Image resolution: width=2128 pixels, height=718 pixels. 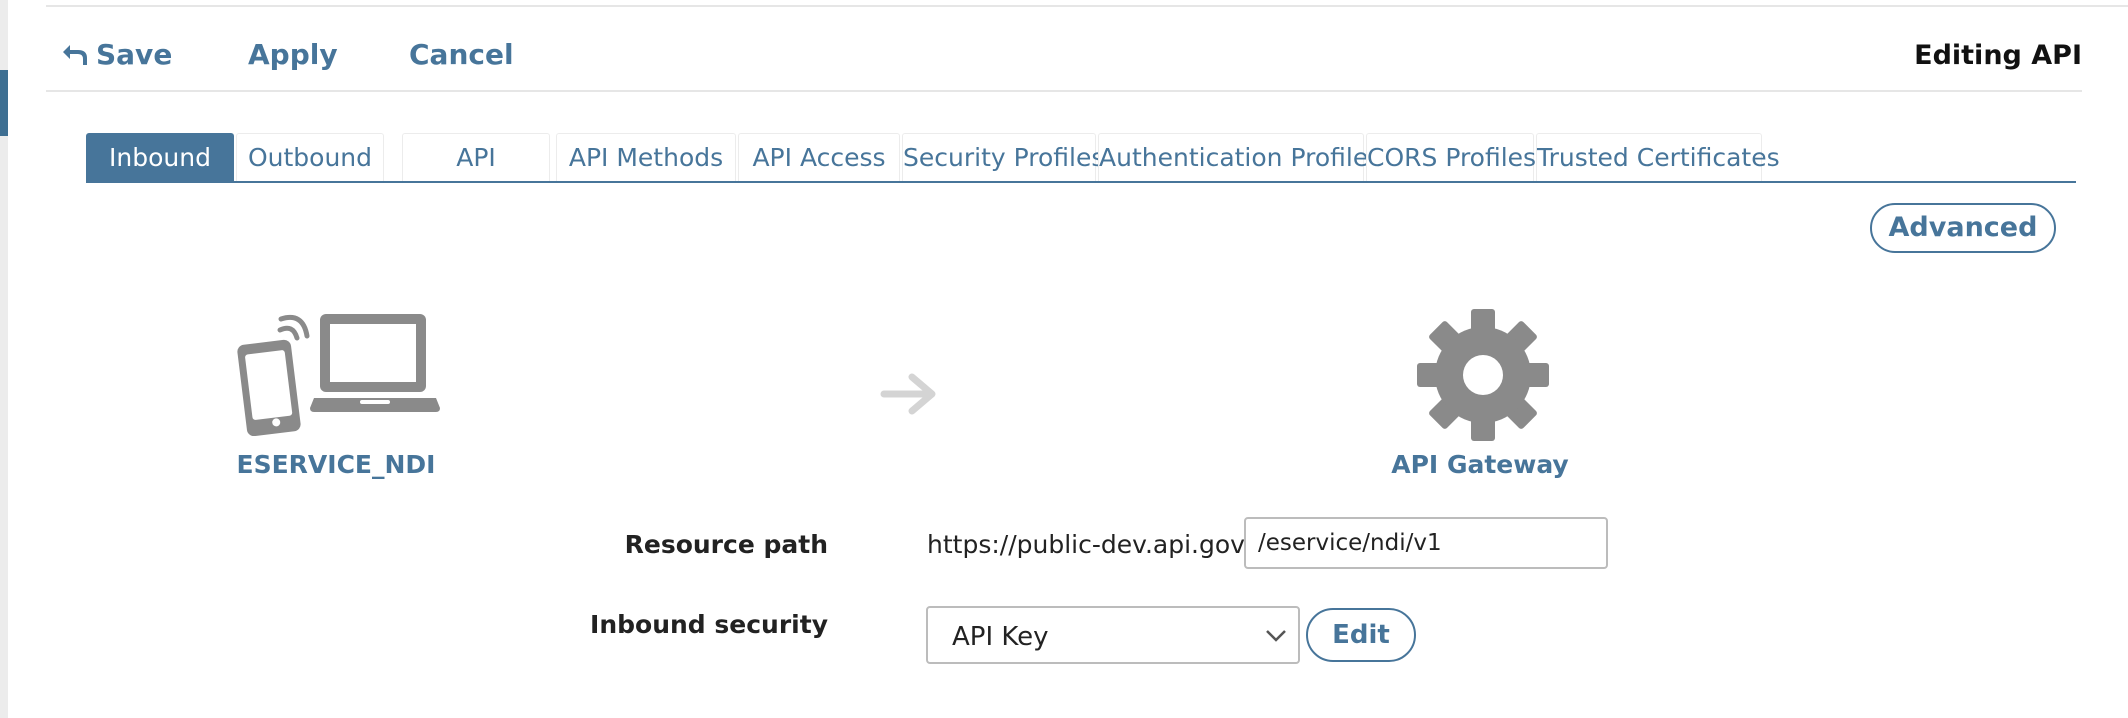 I want to click on tab-security-profiles: Security Profiles, so click(x=1003, y=157).